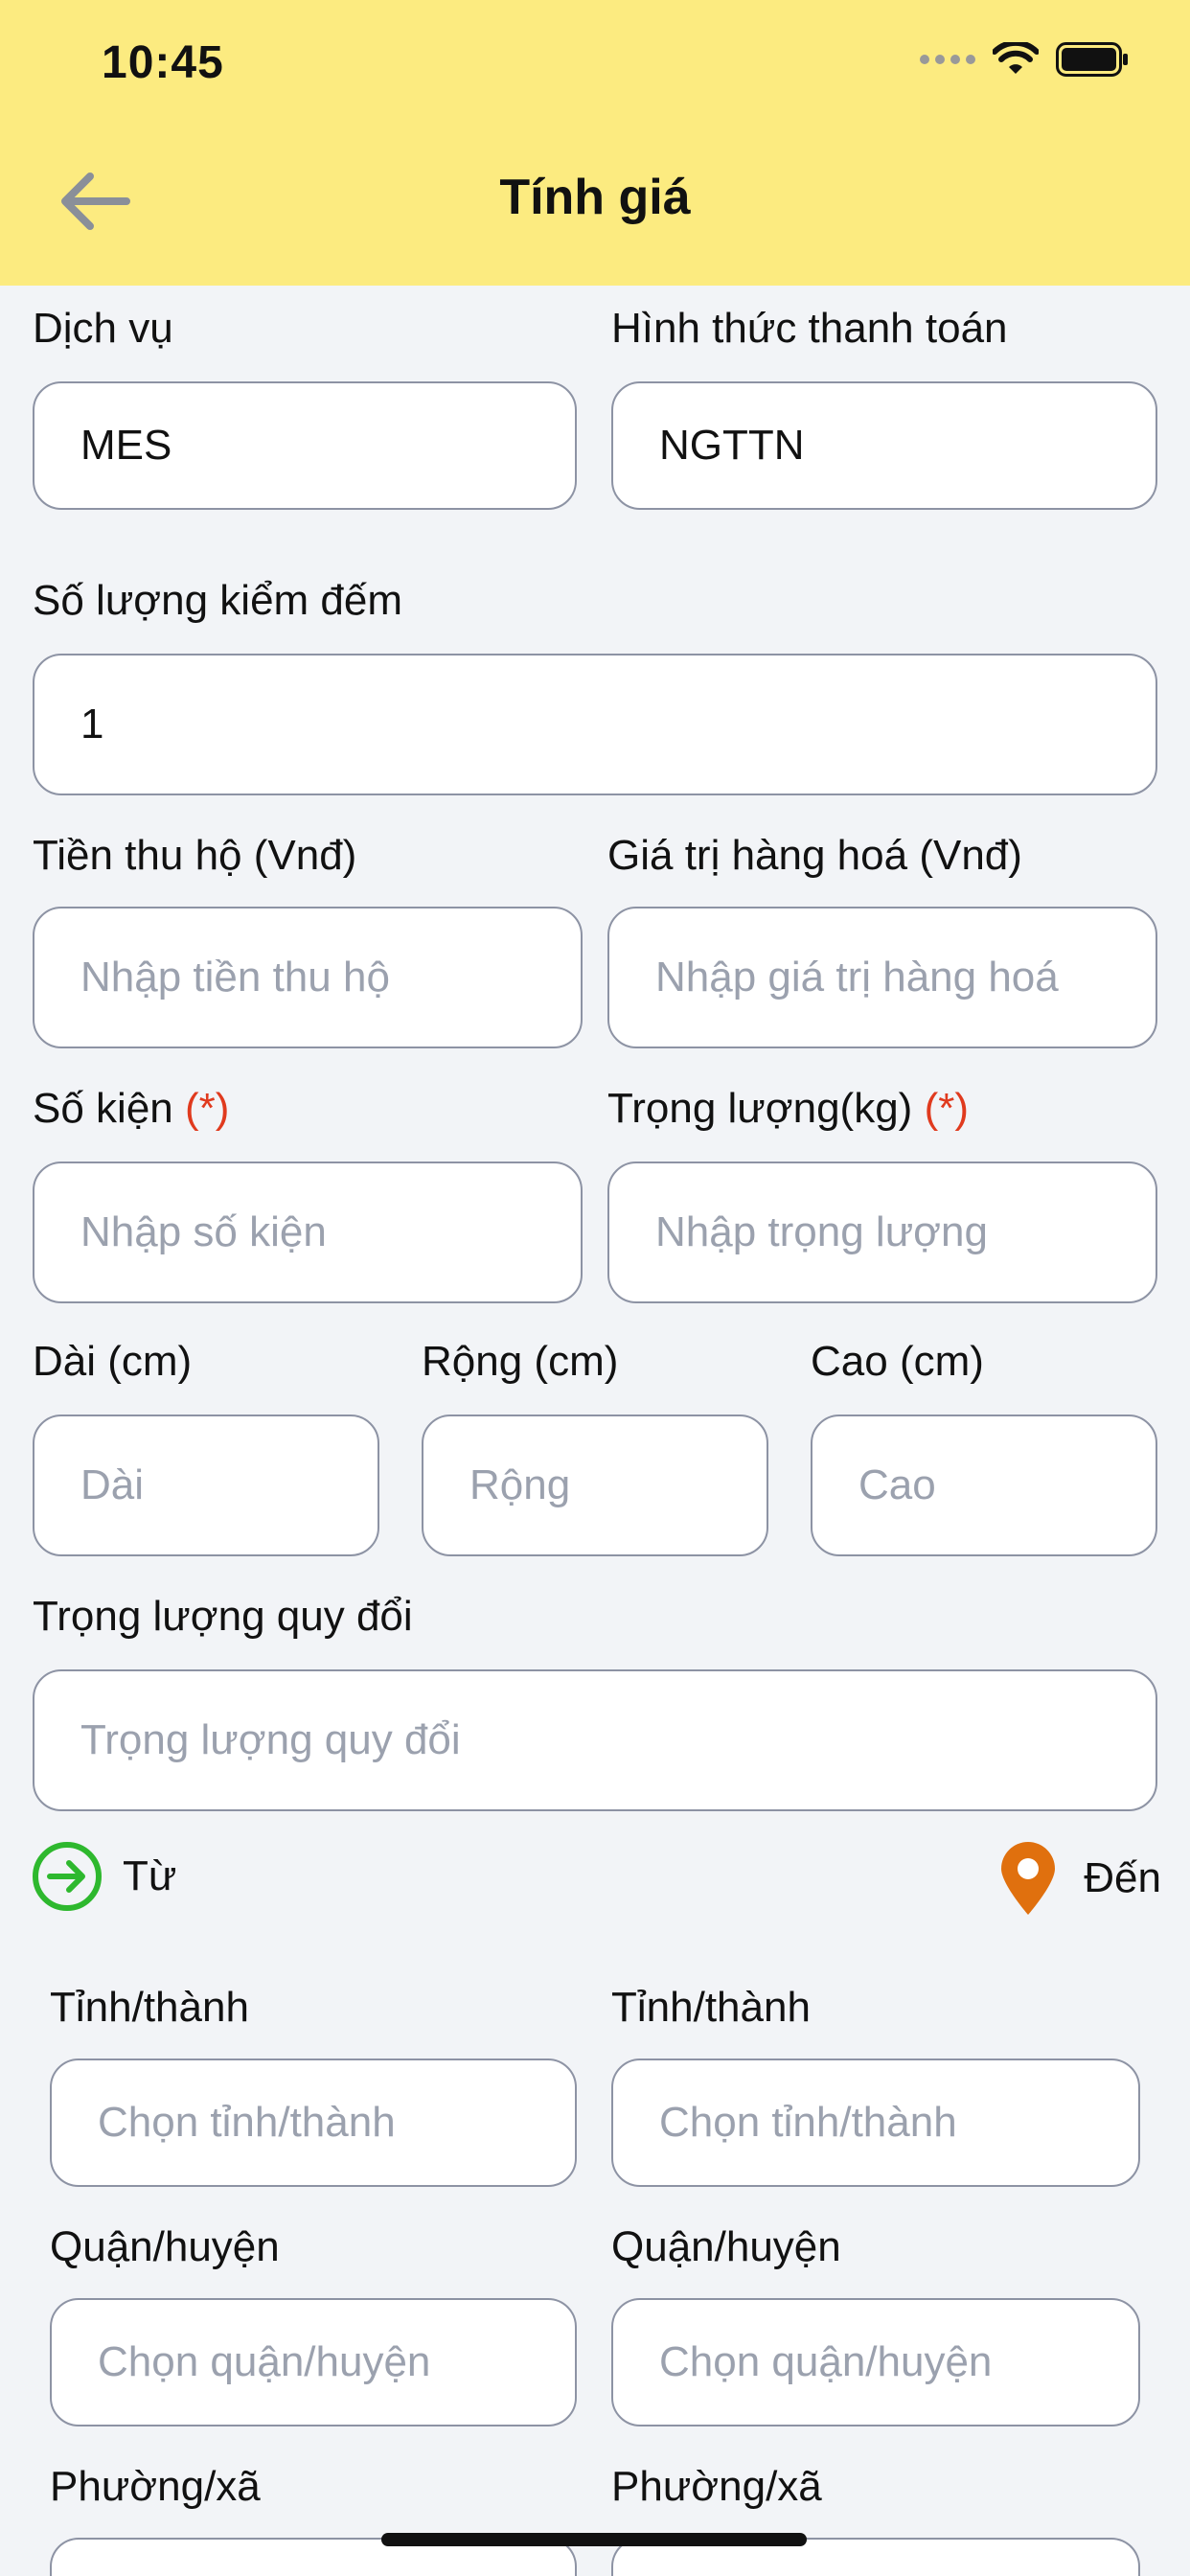  Describe the element at coordinates (155, 2486) in the screenshot. I see `from-ward-label: Phường/xã` at that location.